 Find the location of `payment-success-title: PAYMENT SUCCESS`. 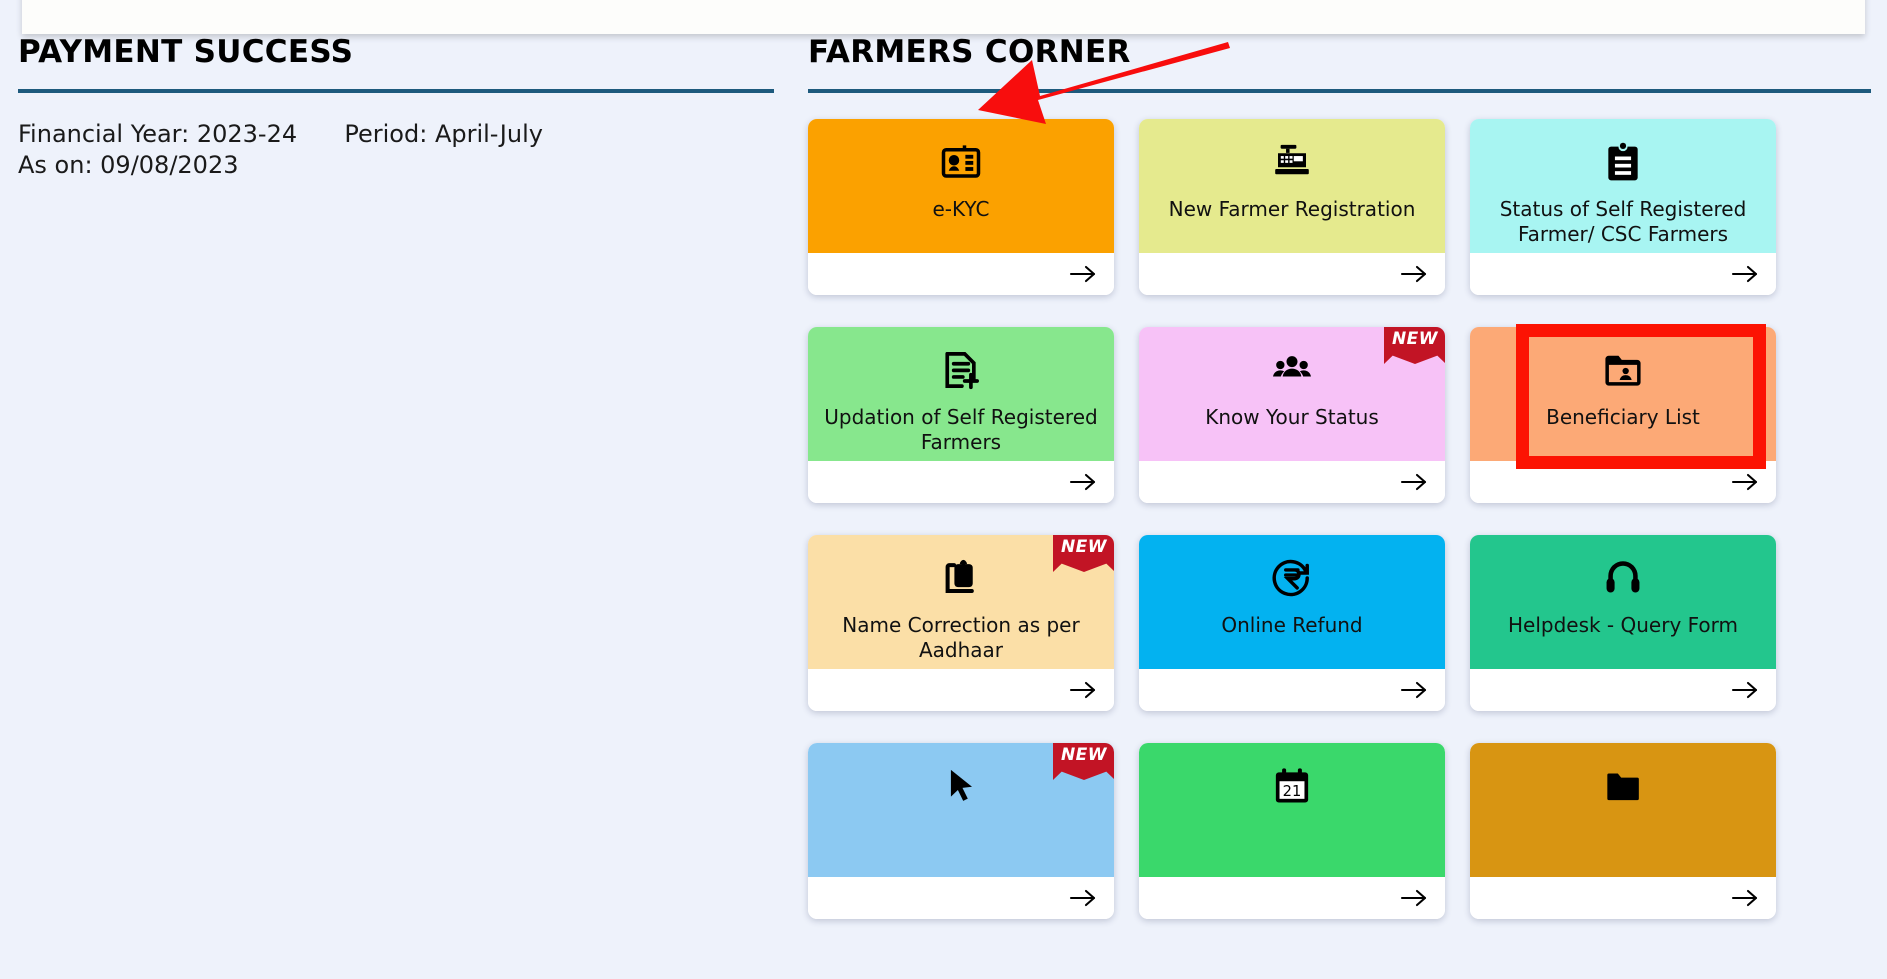

payment-success-title: PAYMENT SUCCESS is located at coordinates (186, 52).